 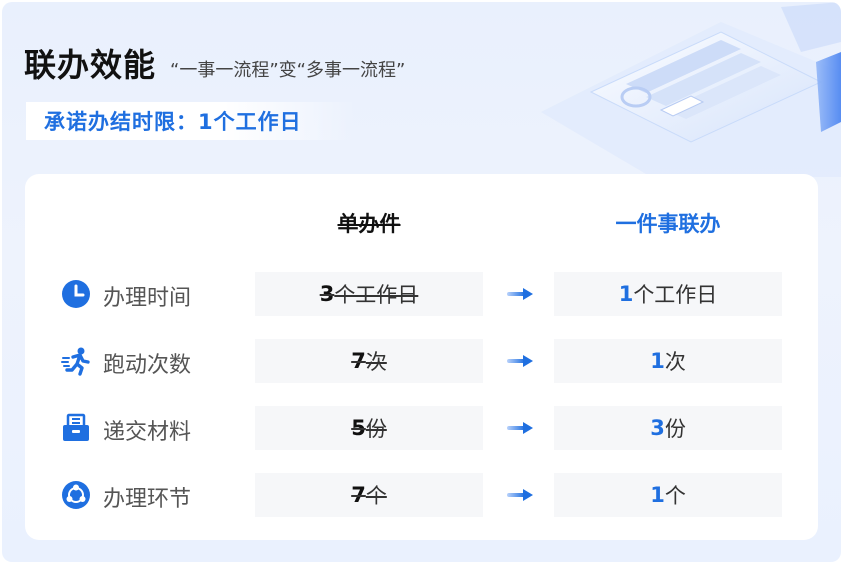 What do you see at coordinates (668, 361) in the screenshot?
I see `joint-value: 1次` at bounding box center [668, 361].